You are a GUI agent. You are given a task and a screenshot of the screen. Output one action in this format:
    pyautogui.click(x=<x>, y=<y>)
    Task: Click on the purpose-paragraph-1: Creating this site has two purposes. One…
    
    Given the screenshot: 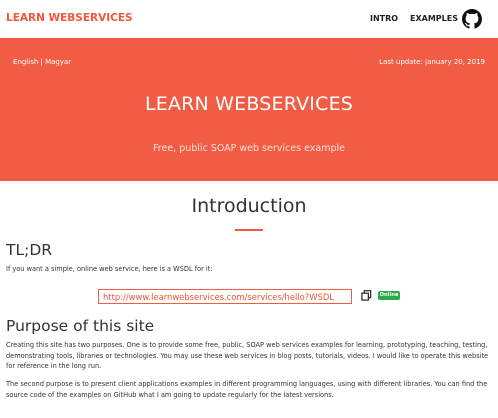 What is the action you would take?
    pyautogui.click(x=247, y=355)
    